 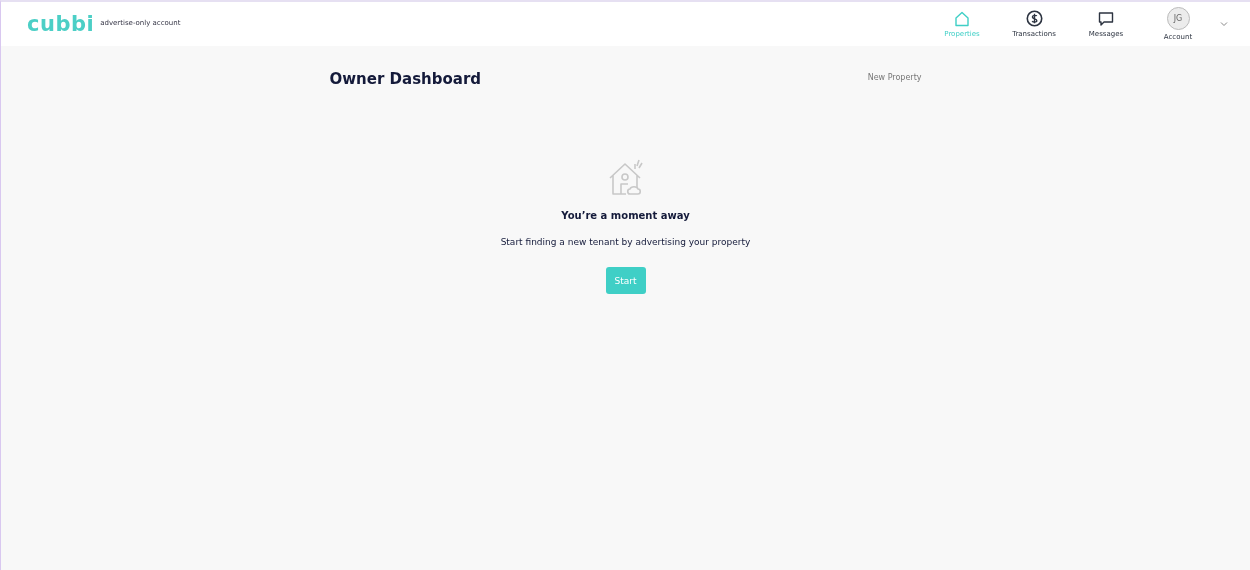 I want to click on chevron-down-icon, so click(x=1224, y=24).